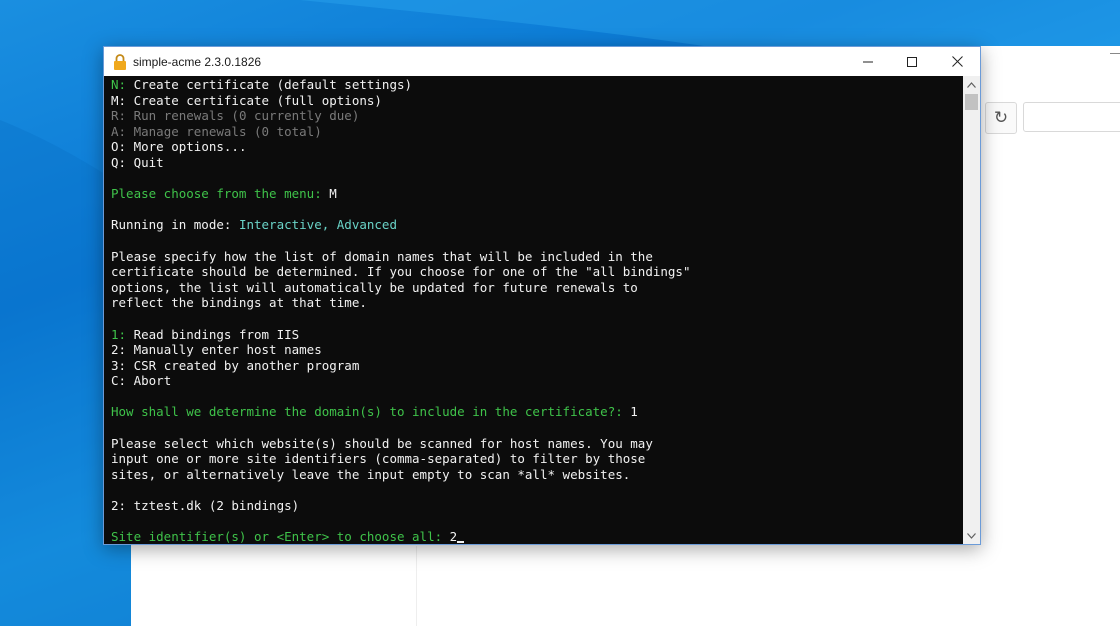  I want to click on source-option-csr: 3: CSR created by another program, so click(235, 365).